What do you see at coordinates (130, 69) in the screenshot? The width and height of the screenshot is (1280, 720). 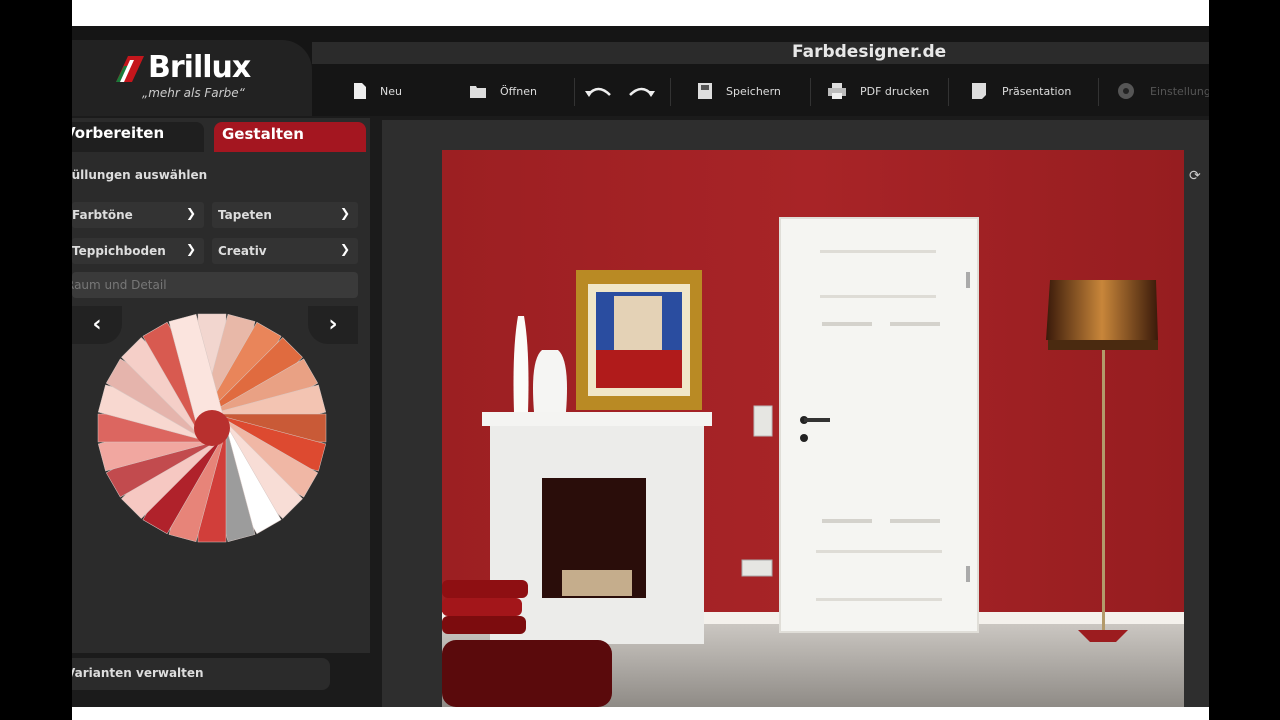 I see `brillux-logo-icon` at bounding box center [130, 69].